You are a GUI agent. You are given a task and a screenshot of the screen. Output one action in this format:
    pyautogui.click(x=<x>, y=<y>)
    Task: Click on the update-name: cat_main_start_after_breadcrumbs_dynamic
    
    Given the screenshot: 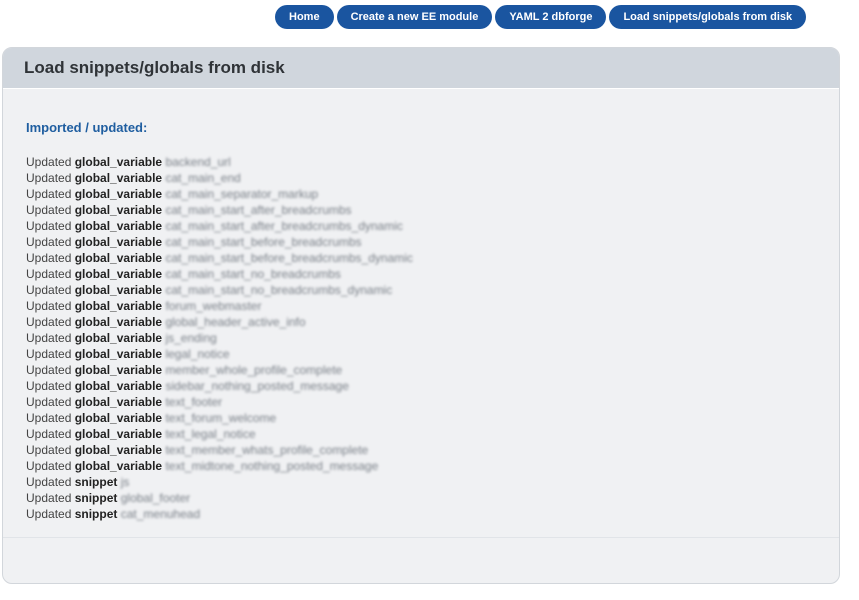 What is the action you would take?
    pyautogui.click(x=284, y=226)
    